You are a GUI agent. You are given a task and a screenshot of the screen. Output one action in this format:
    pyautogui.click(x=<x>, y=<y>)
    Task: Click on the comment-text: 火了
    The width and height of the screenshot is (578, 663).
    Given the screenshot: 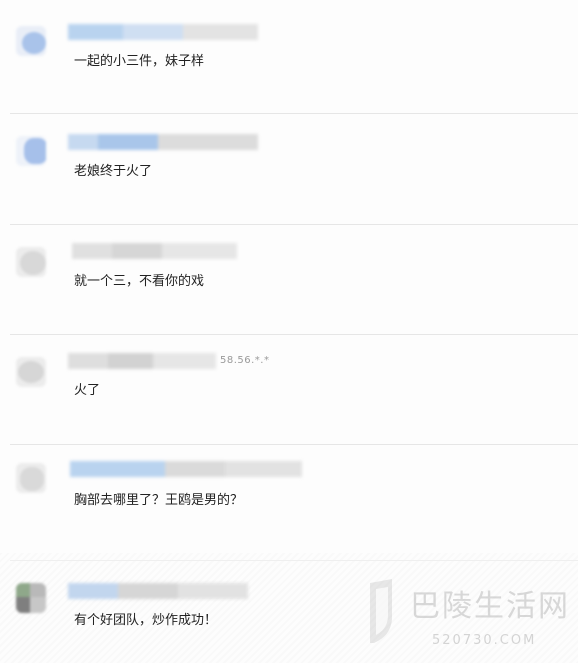 What is the action you would take?
    pyautogui.click(x=87, y=390)
    